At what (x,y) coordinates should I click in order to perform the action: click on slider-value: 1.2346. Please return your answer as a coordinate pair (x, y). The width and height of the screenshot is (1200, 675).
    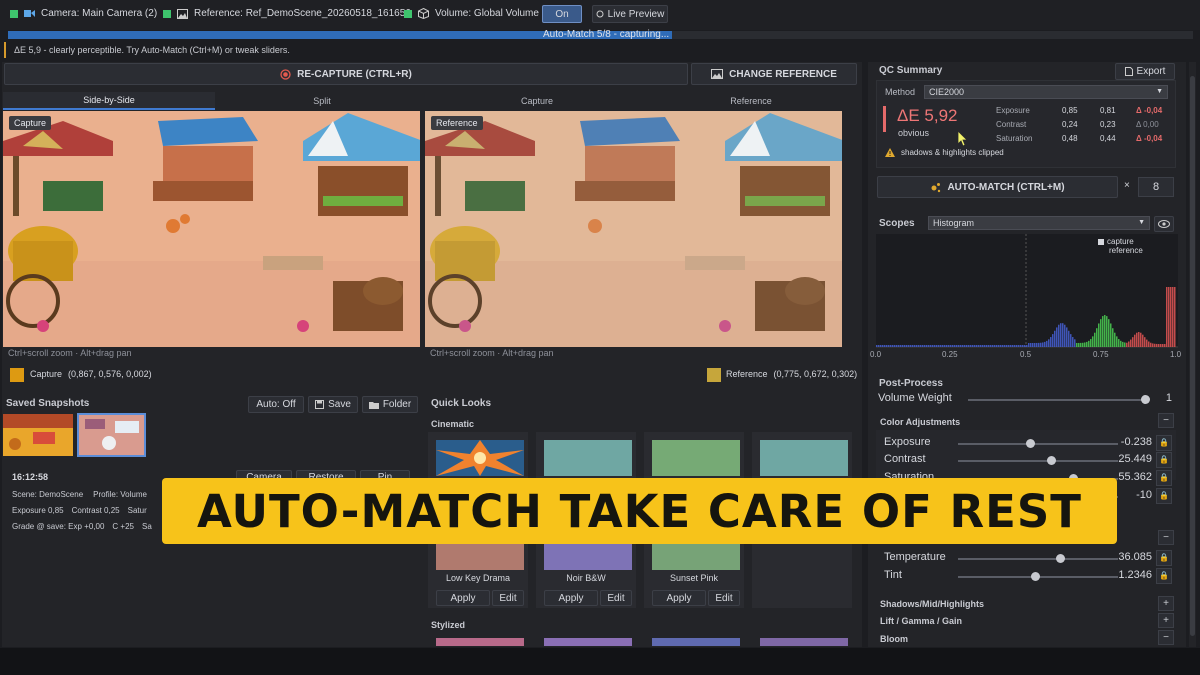
    Looking at the image, I should click on (1122, 575).